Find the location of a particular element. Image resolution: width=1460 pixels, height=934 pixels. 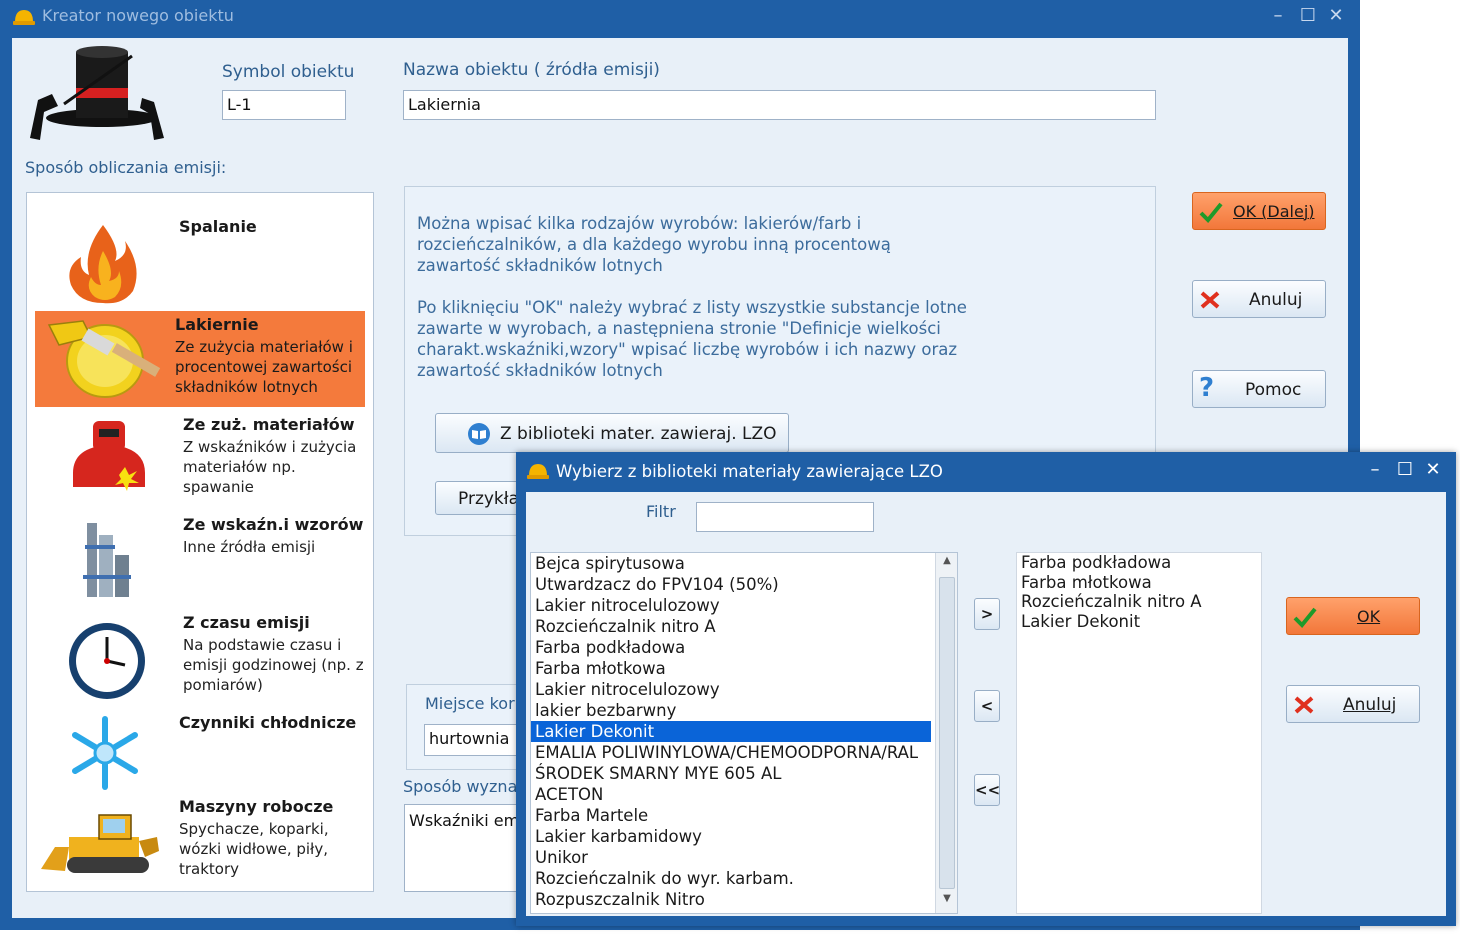

remove-button: < is located at coordinates (987, 706).